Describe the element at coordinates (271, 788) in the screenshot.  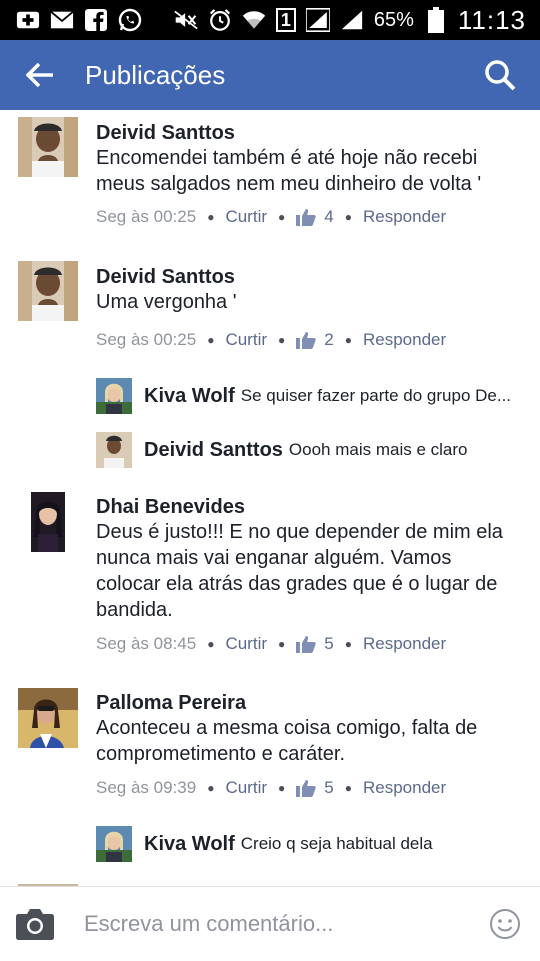
I see `comment-meta: Seg às 09:39 ● Curtir ● 5 ● Responder` at that location.